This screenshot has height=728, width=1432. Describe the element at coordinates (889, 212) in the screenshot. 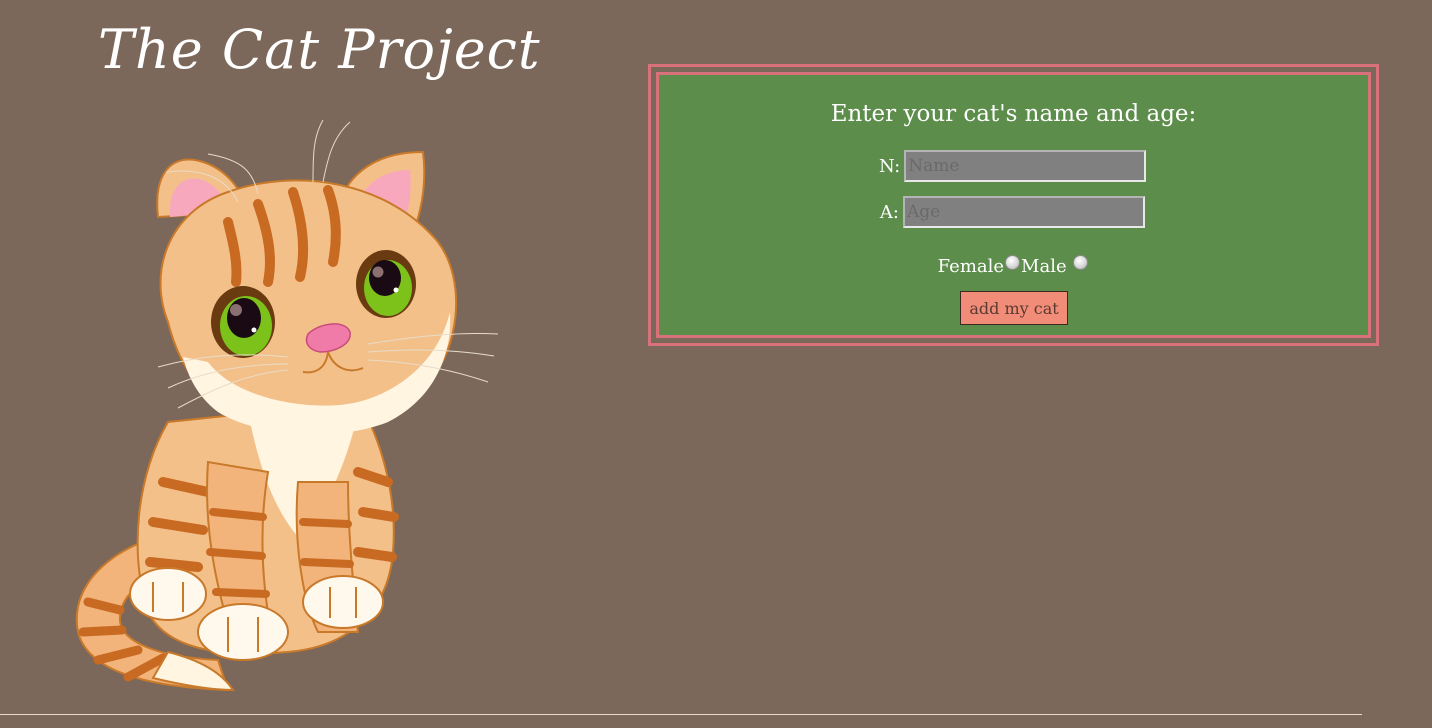

I see `age-label: A:` at that location.